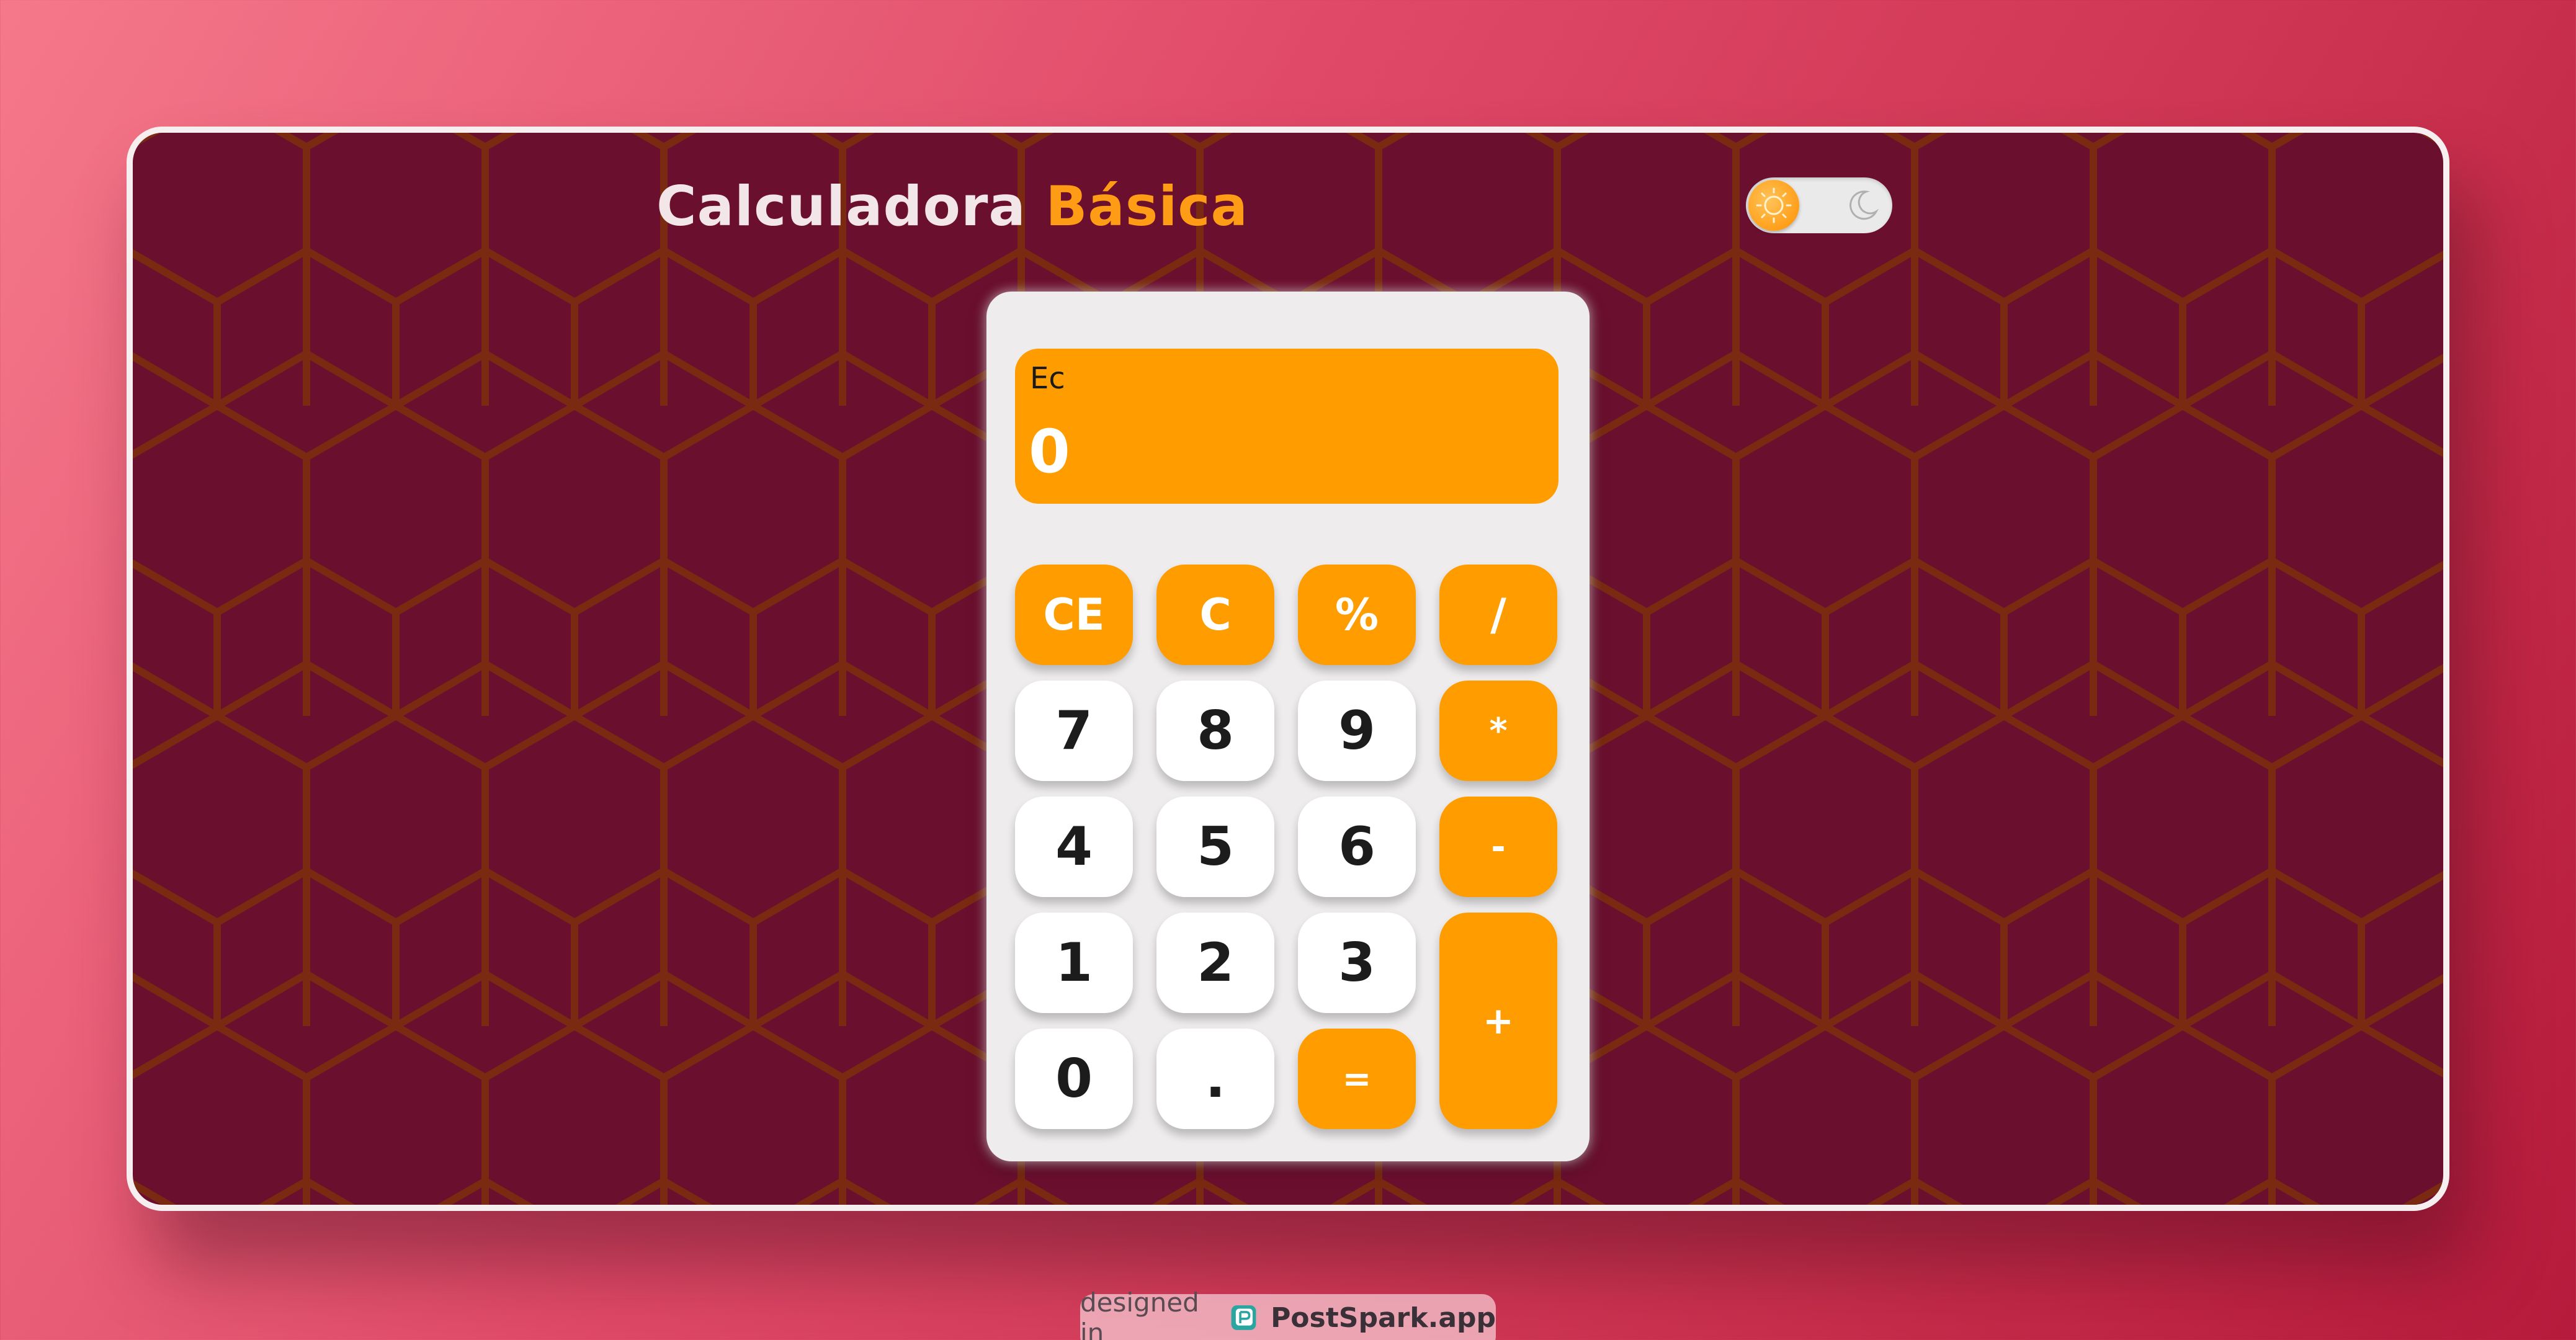 The height and width of the screenshot is (1340, 2576). I want to click on sun-icon, so click(1774, 205).